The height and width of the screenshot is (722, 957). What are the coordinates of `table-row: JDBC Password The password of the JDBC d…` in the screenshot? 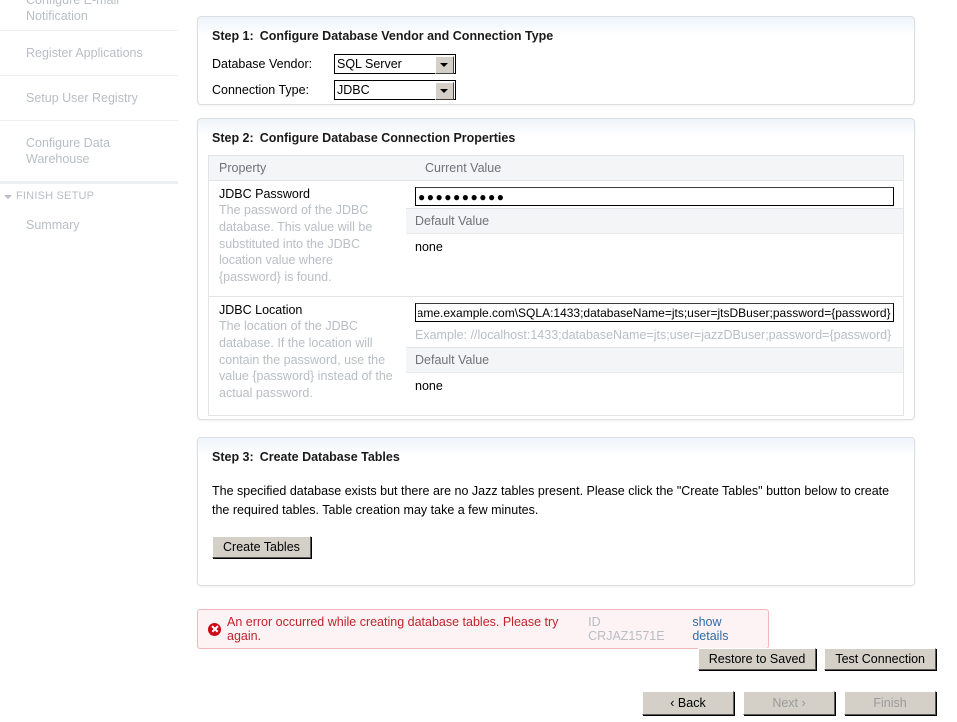 It's located at (556, 239).